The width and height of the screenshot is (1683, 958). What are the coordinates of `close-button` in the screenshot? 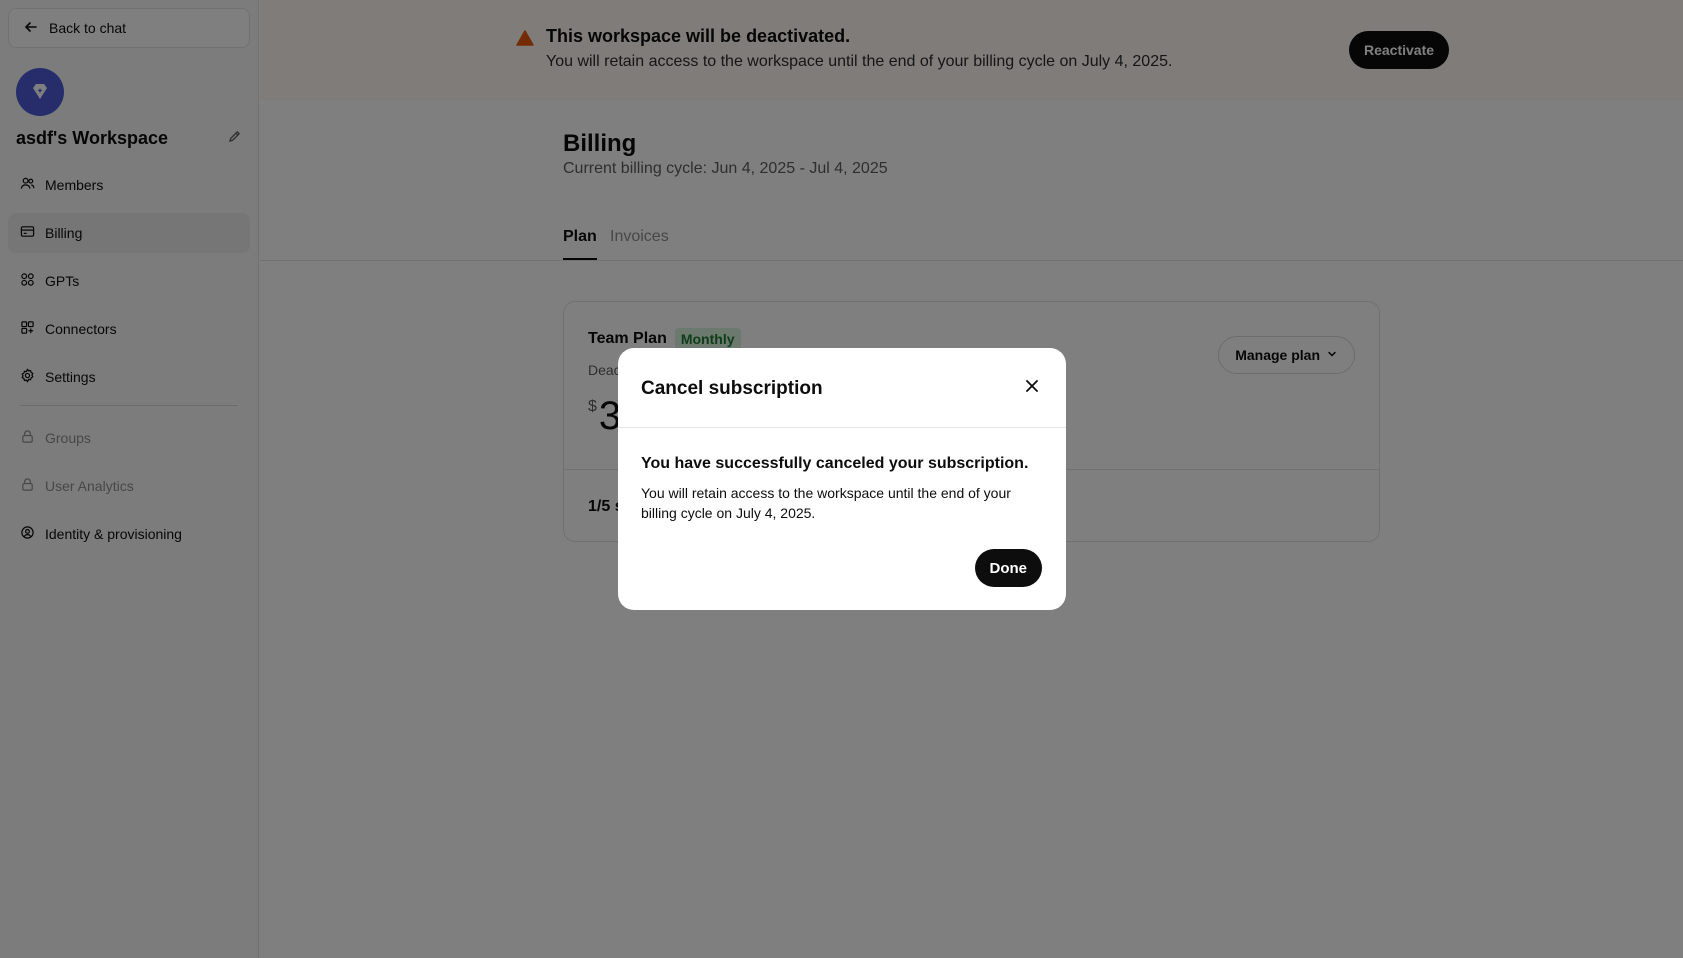 It's located at (1032, 388).